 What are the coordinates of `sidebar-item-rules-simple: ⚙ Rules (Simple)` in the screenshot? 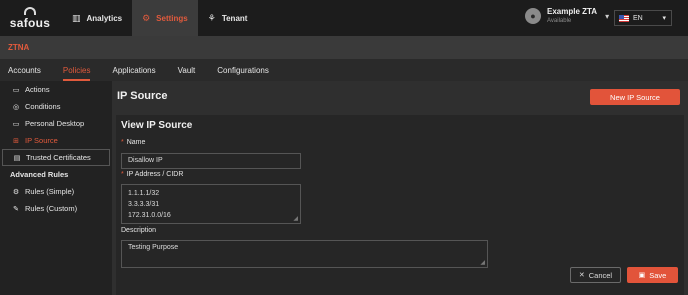 It's located at (56, 191).